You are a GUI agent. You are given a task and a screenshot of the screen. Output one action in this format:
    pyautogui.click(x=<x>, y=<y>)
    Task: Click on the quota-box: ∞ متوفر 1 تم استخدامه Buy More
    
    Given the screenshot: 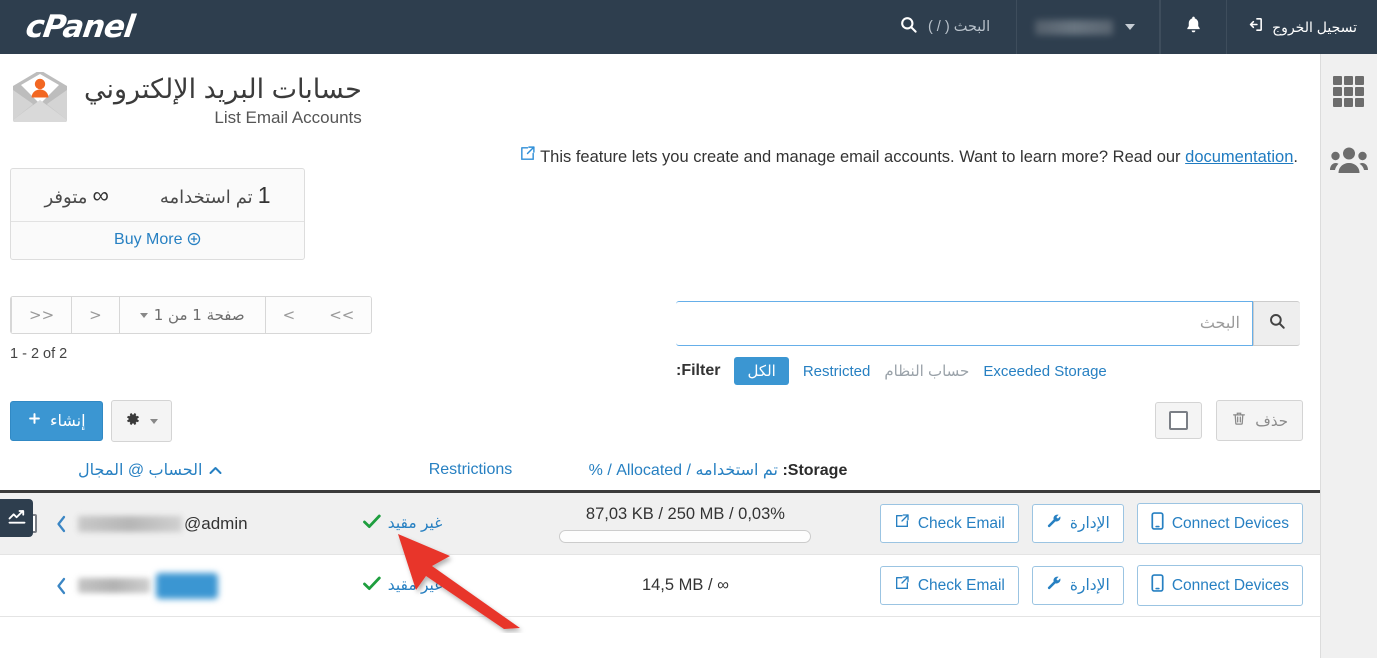 What is the action you would take?
    pyautogui.click(x=157, y=214)
    